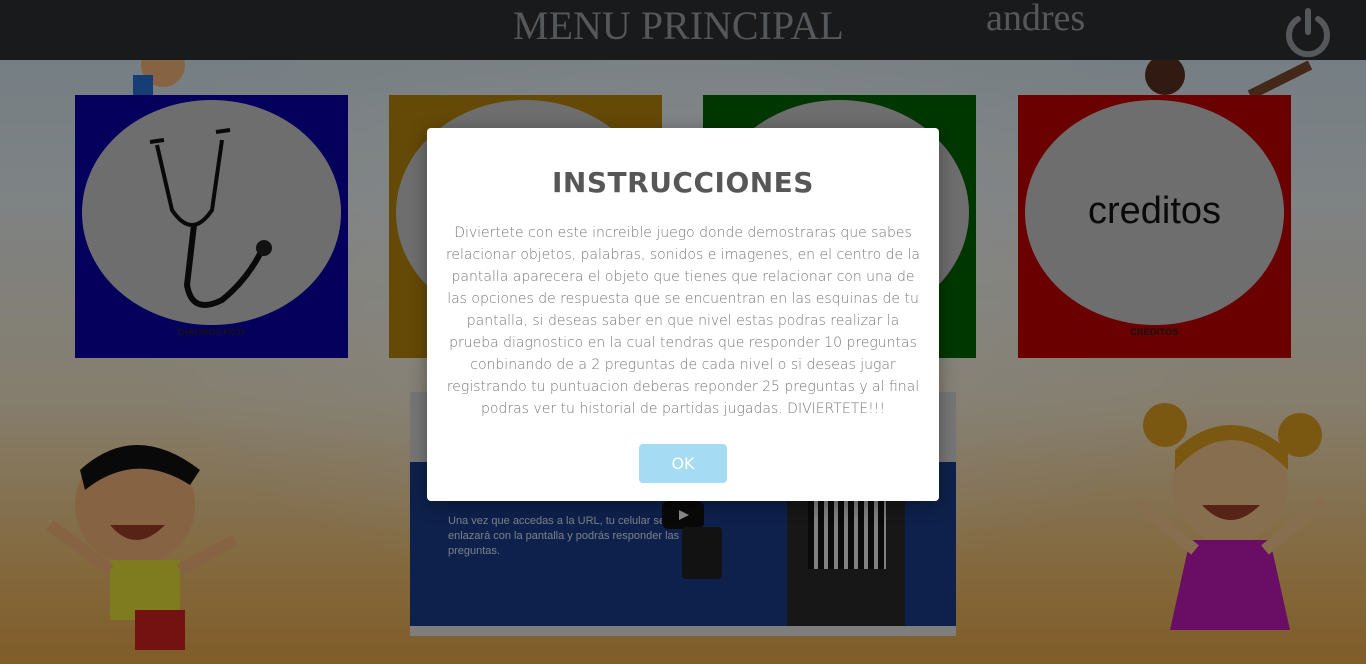  Describe the element at coordinates (683, 182) in the screenshot. I see `dialog-title: INSTRUCCIONES` at that location.